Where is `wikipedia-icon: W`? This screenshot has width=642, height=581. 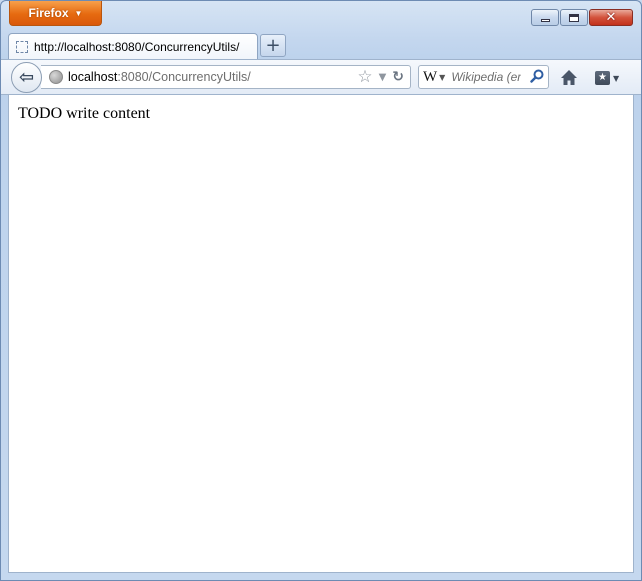
wikipedia-icon: W is located at coordinates (430, 77).